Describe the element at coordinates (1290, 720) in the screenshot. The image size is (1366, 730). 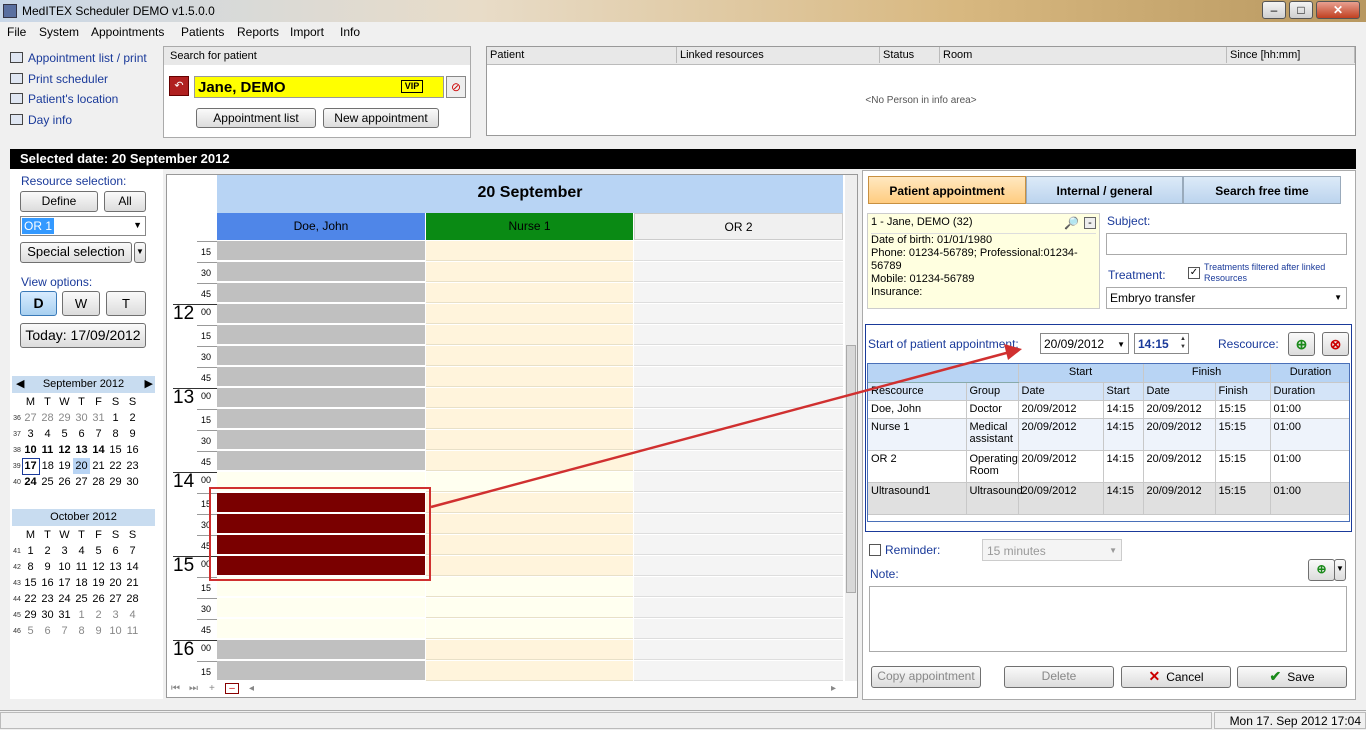
I see `status-datetime: Mon 17. Sep 2012 17:04` at that location.